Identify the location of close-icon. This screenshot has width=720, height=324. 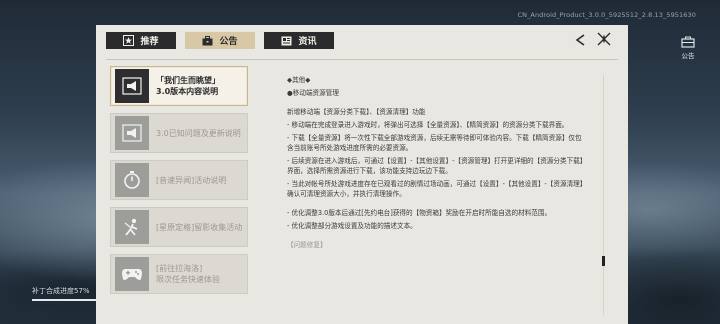
(604, 39).